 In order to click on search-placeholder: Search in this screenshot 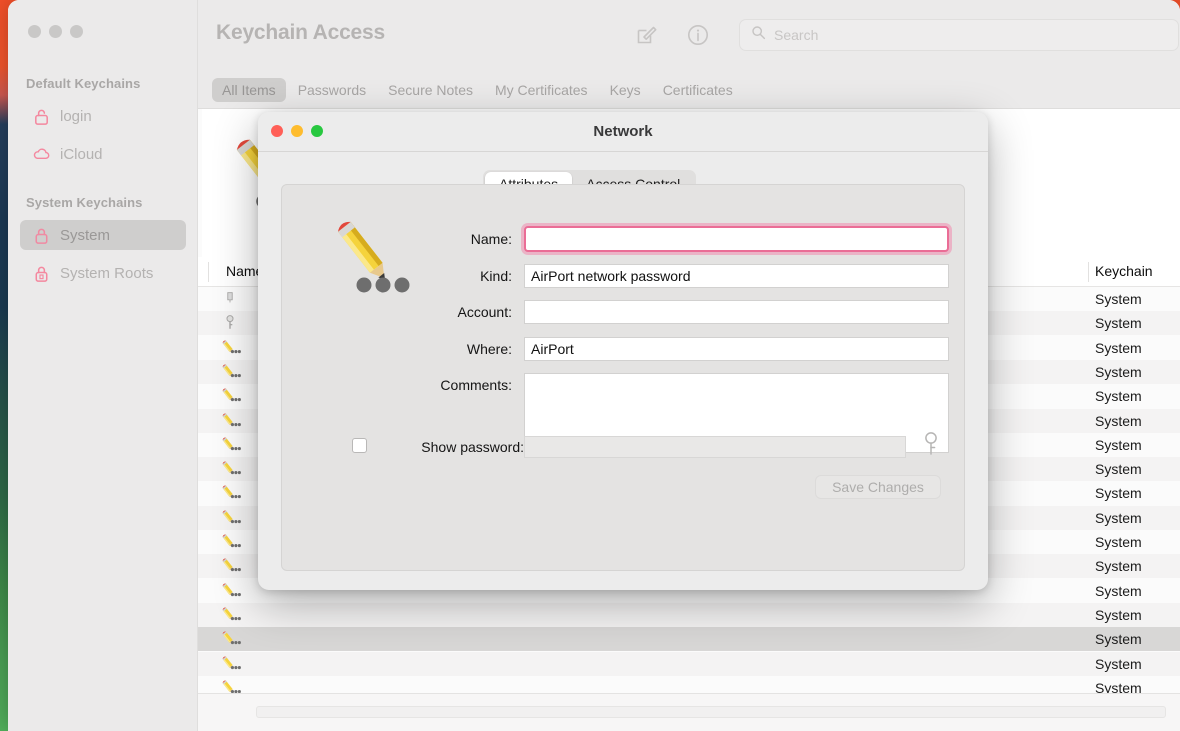, I will do `click(796, 35)`.